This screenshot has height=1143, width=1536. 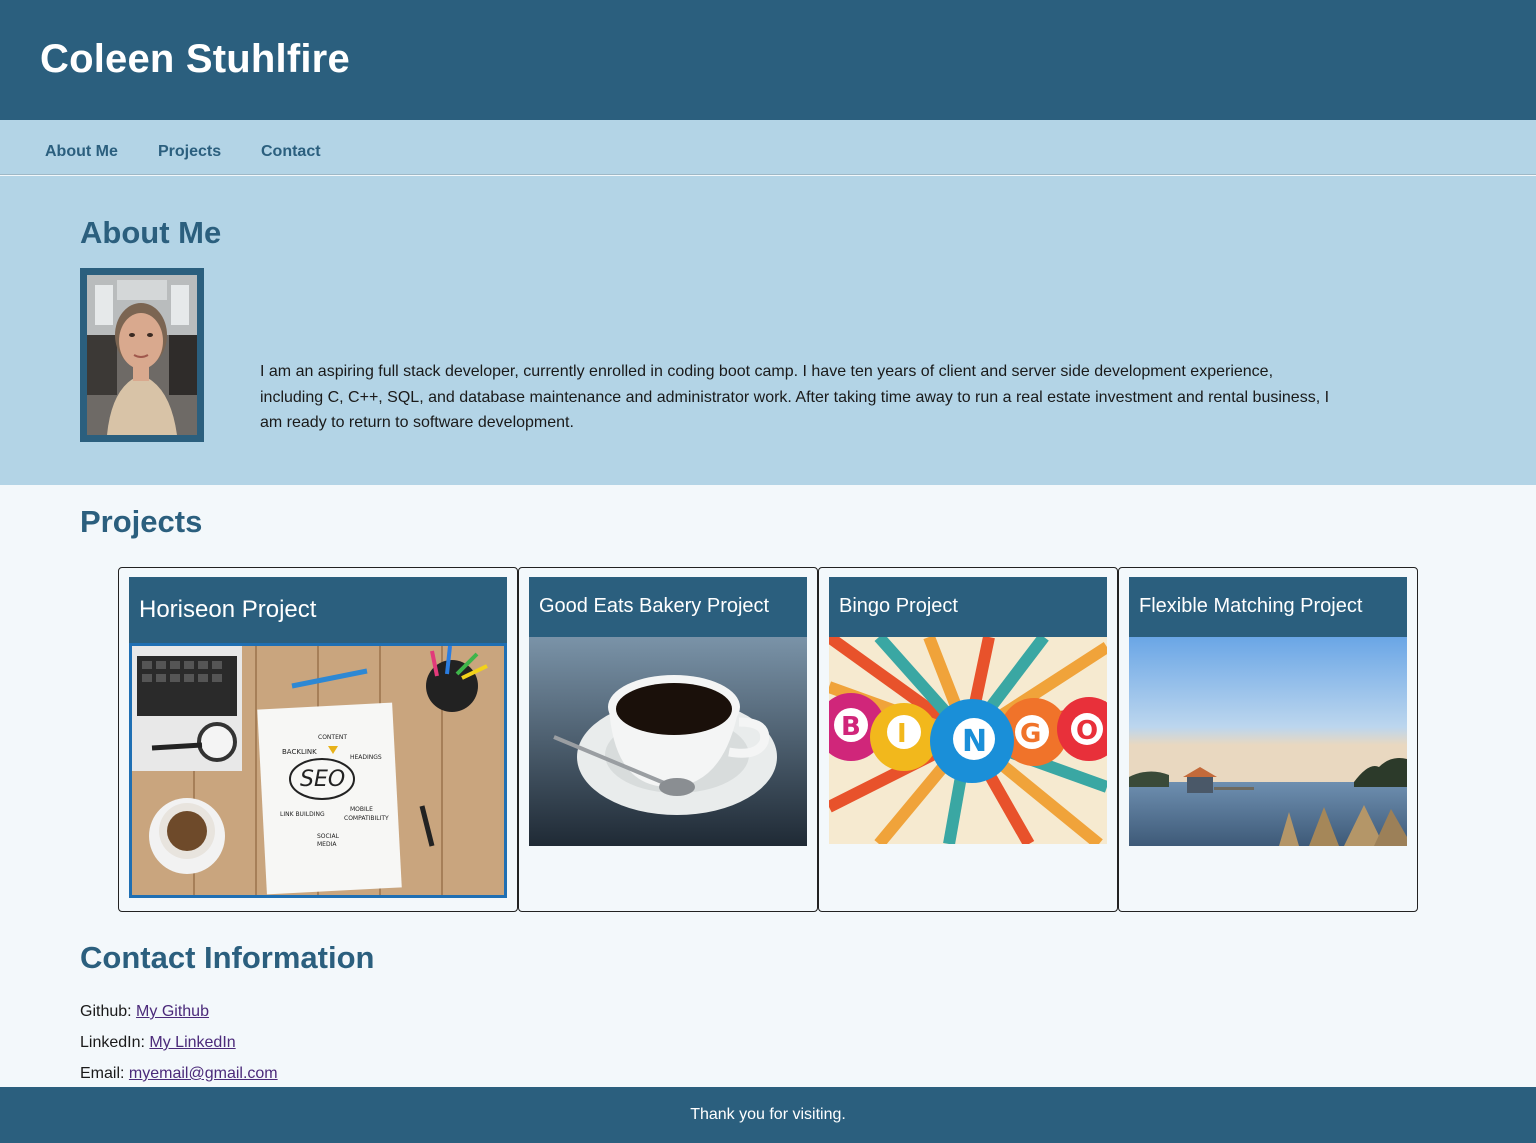 I want to click on svg-text: G, so click(x=1030, y=734).